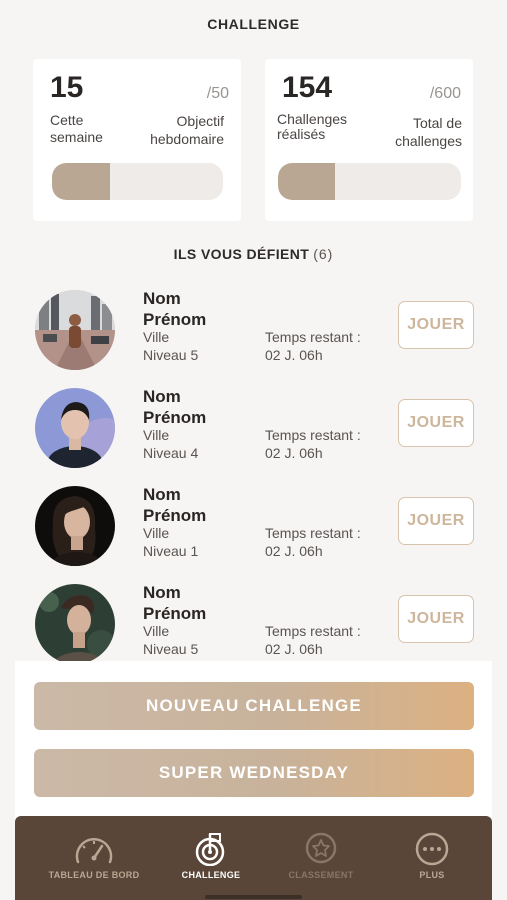  I want to click on weekly-goal-label: Objectif hebdomaire, so click(187, 130).